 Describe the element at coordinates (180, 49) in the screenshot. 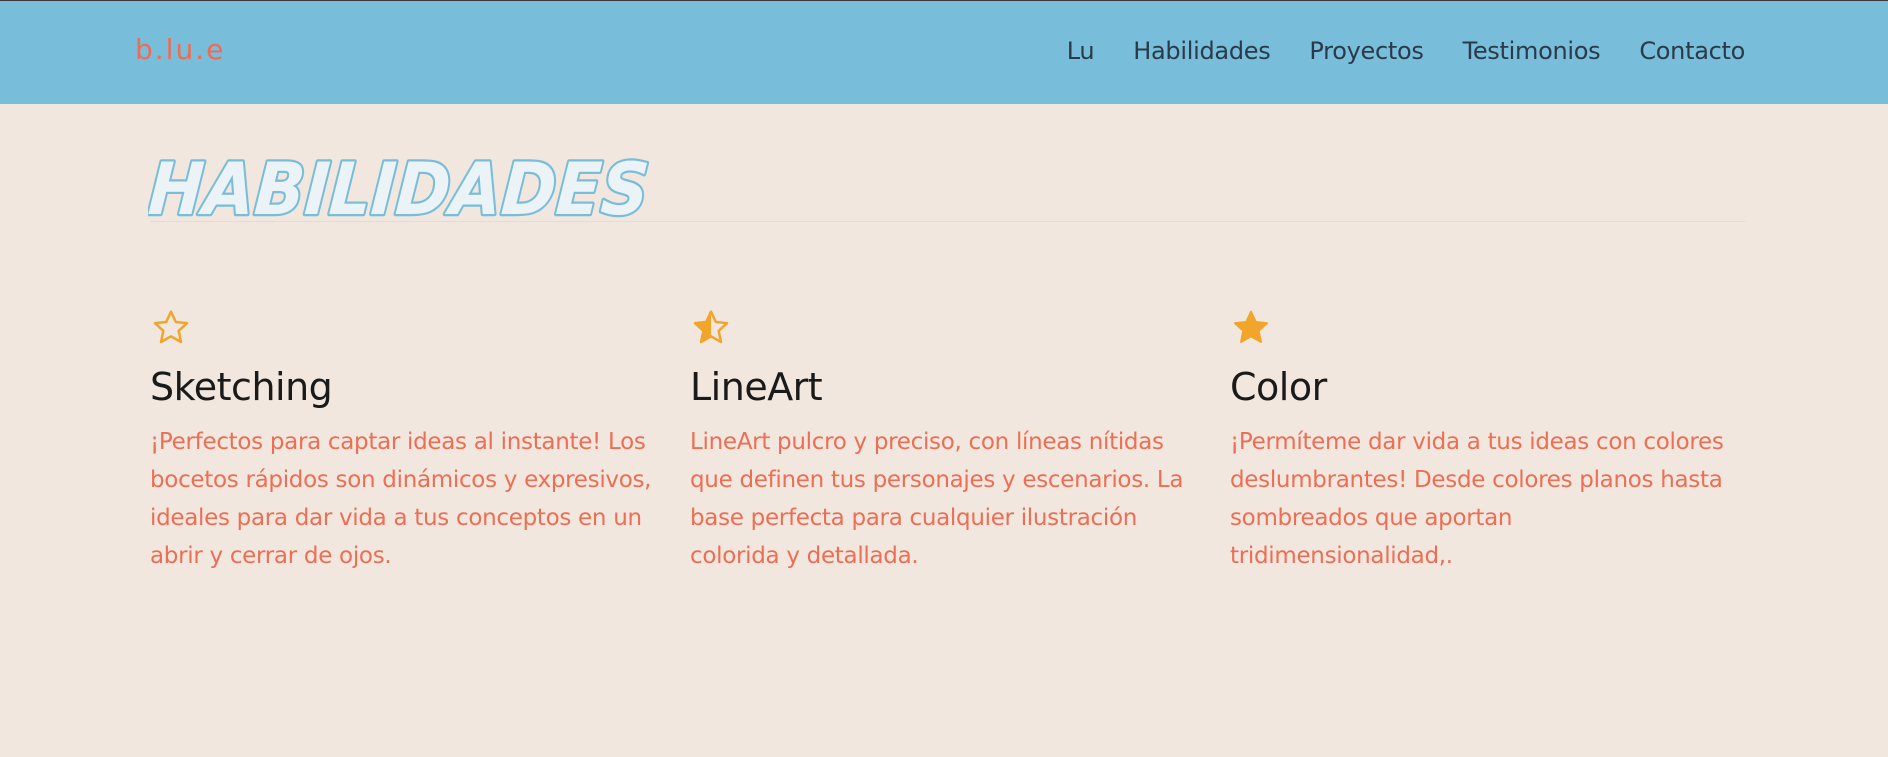

I see `brand-logo-link: b.lu.e` at that location.